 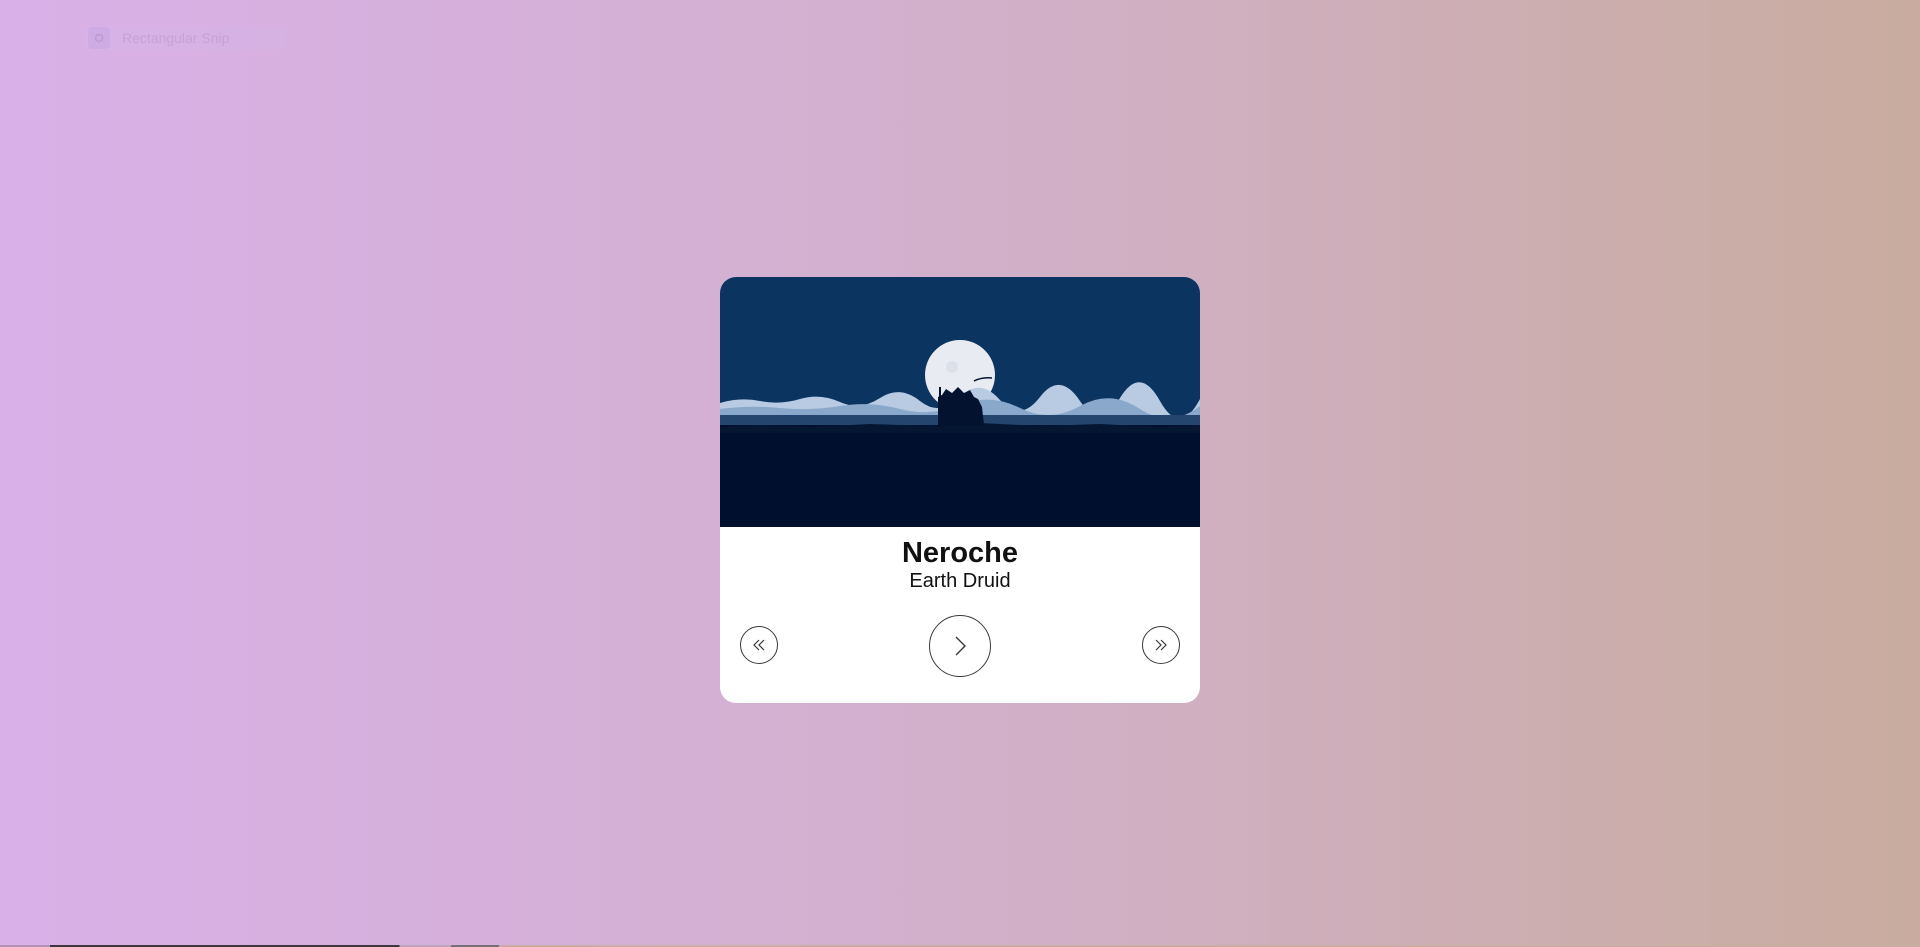 I want to click on track-artist: Earth Druid, so click(x=960, y=581).